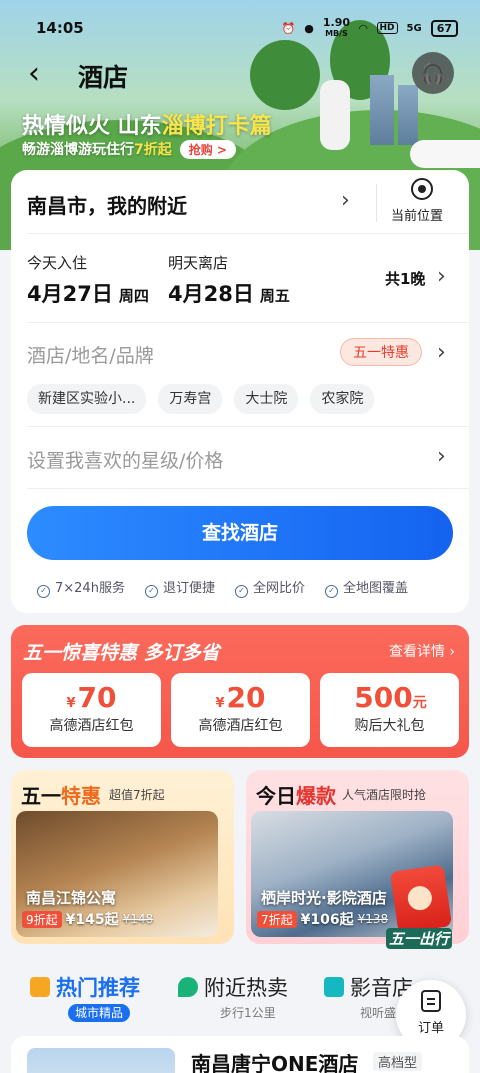  What do you see at coordinates (316, 796) in the screenshot?
I see `deal-title-accent: 爆款` at bounding box center [316, 796].